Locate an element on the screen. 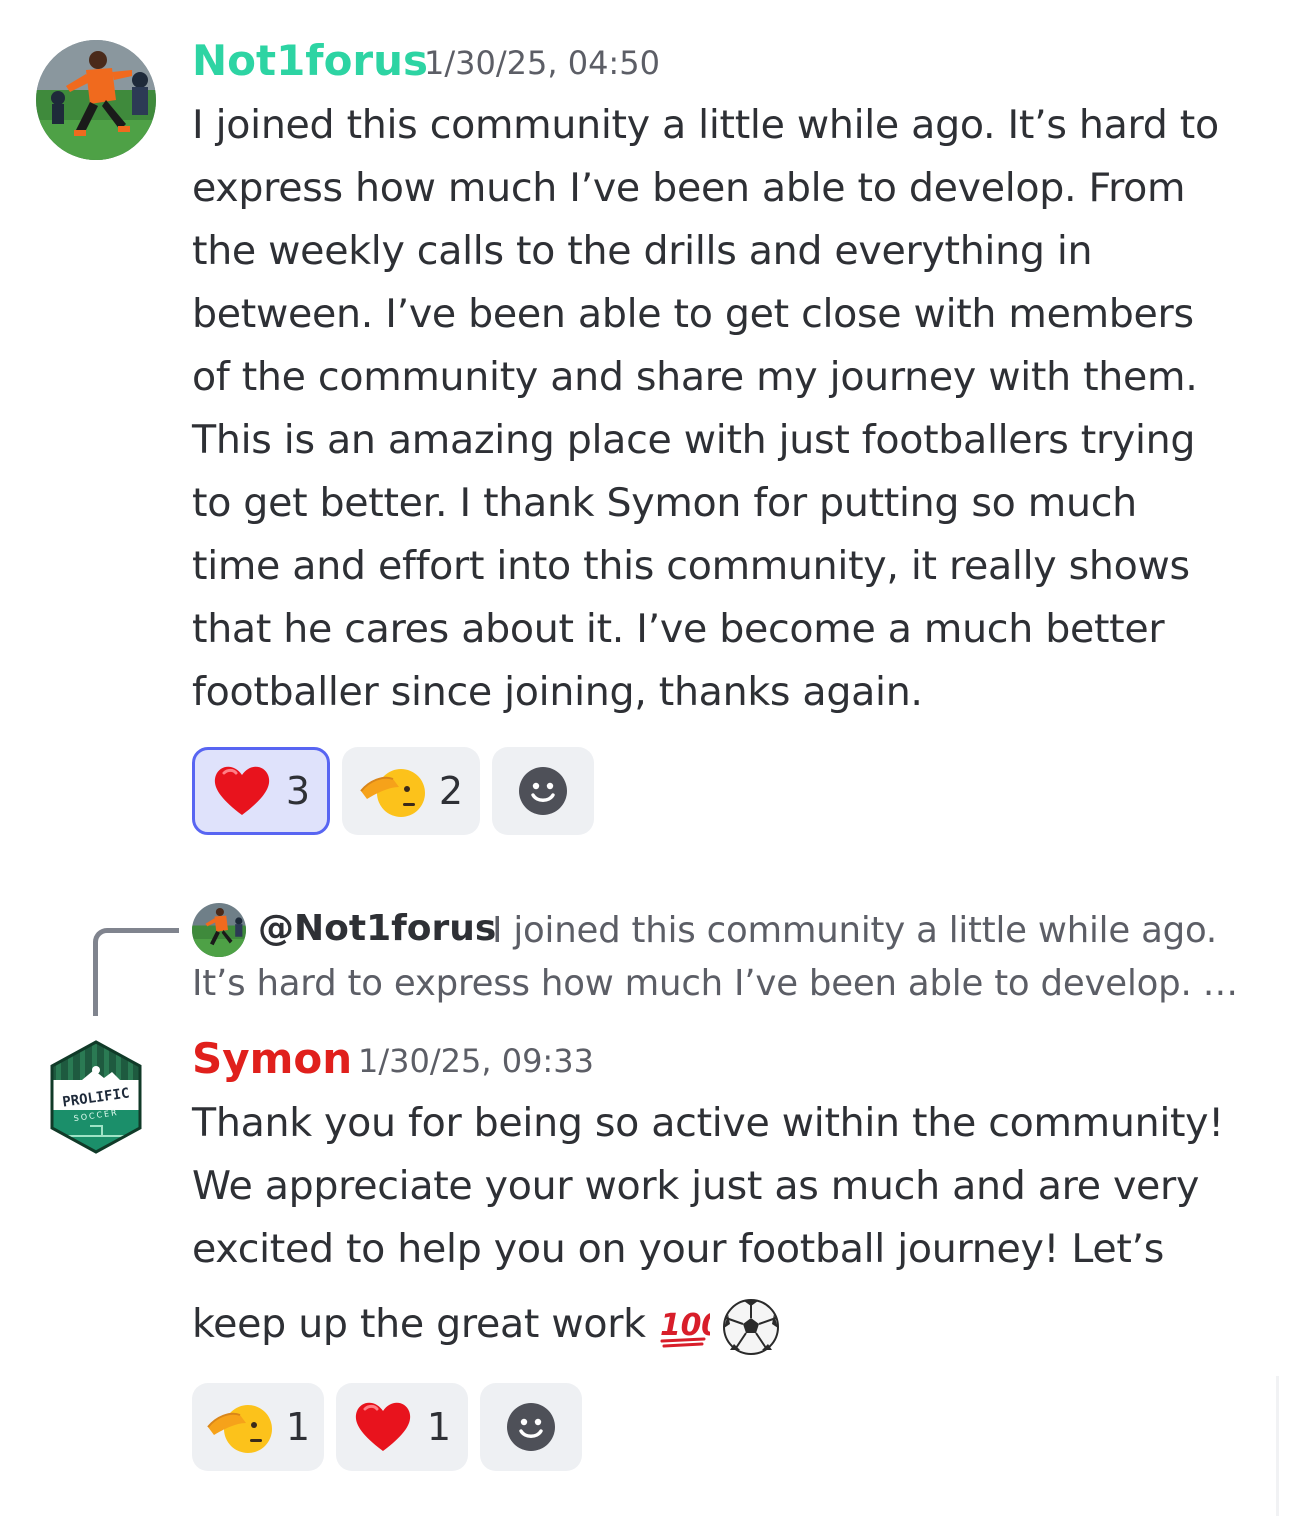  hundred-points-emoji-icon: 100 is located at coordinates (685, 1327).